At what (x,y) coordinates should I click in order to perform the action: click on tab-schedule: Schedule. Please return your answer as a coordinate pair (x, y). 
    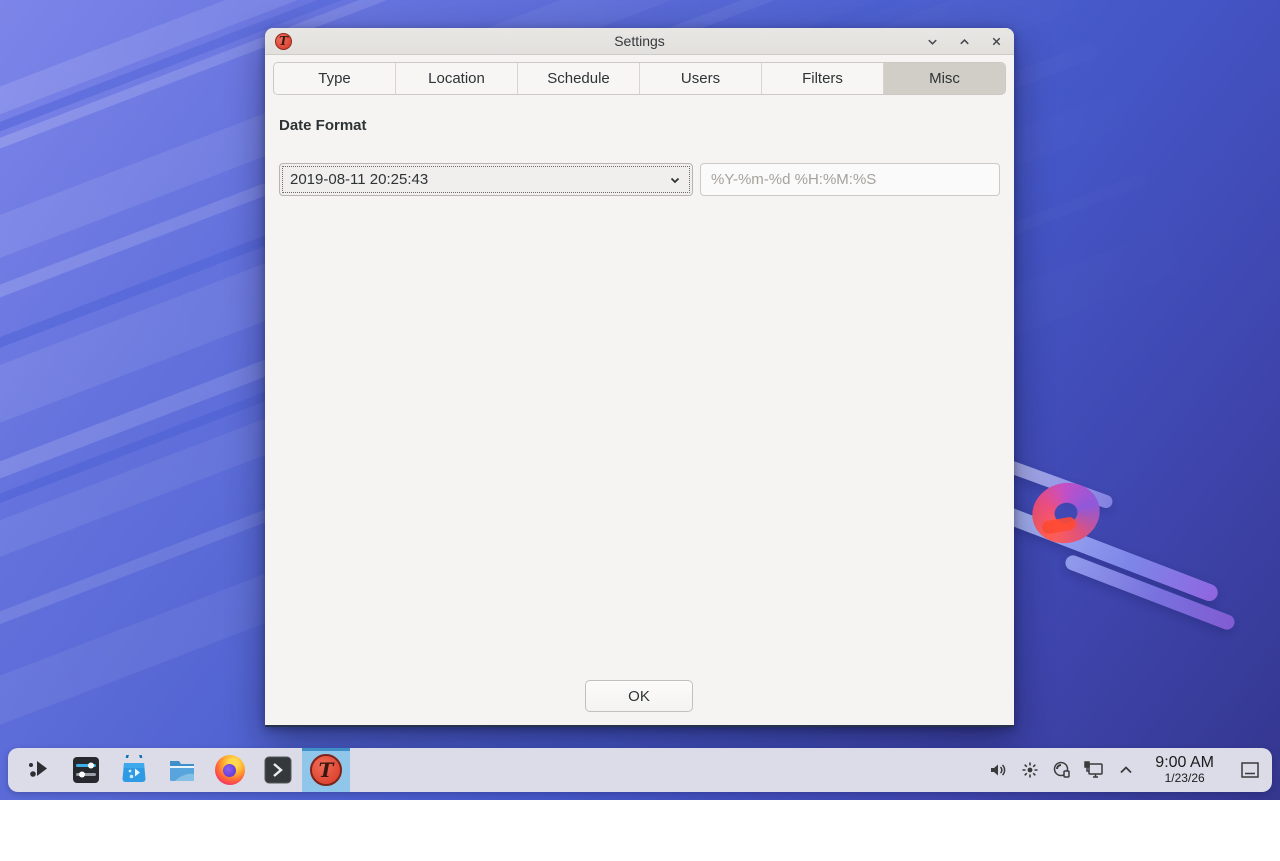
    Looking at the image, I should click on (579, 78).